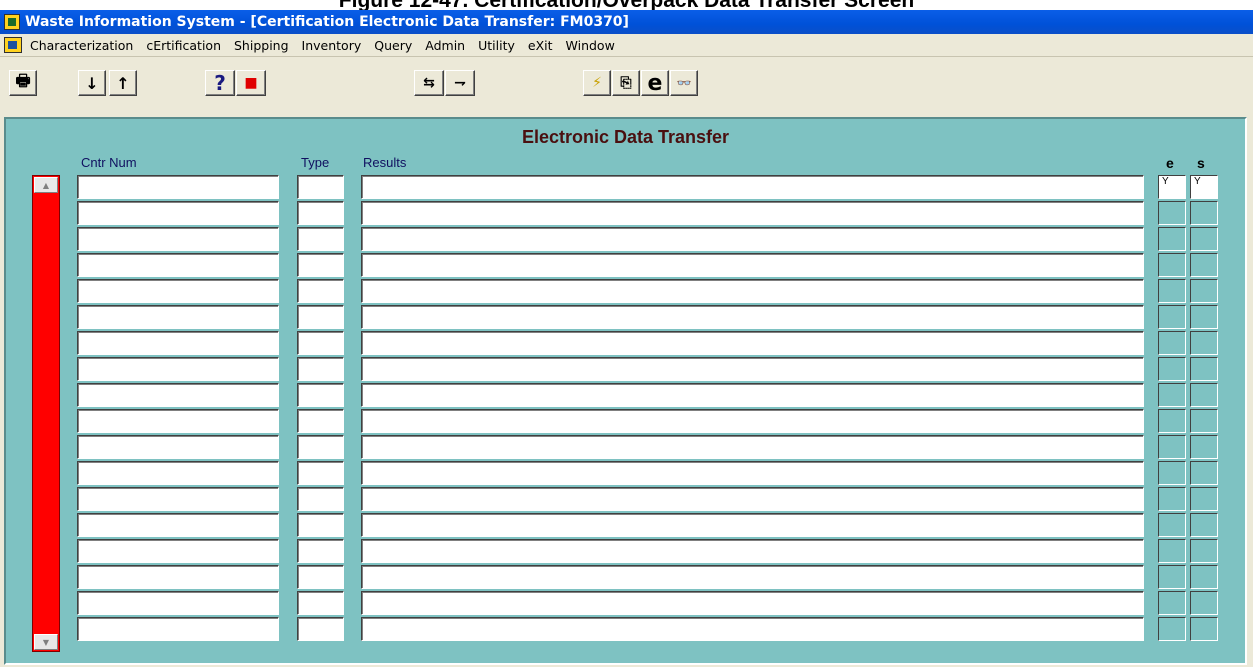  I want to click on s-flag-field: Y, so click(1204, 187).